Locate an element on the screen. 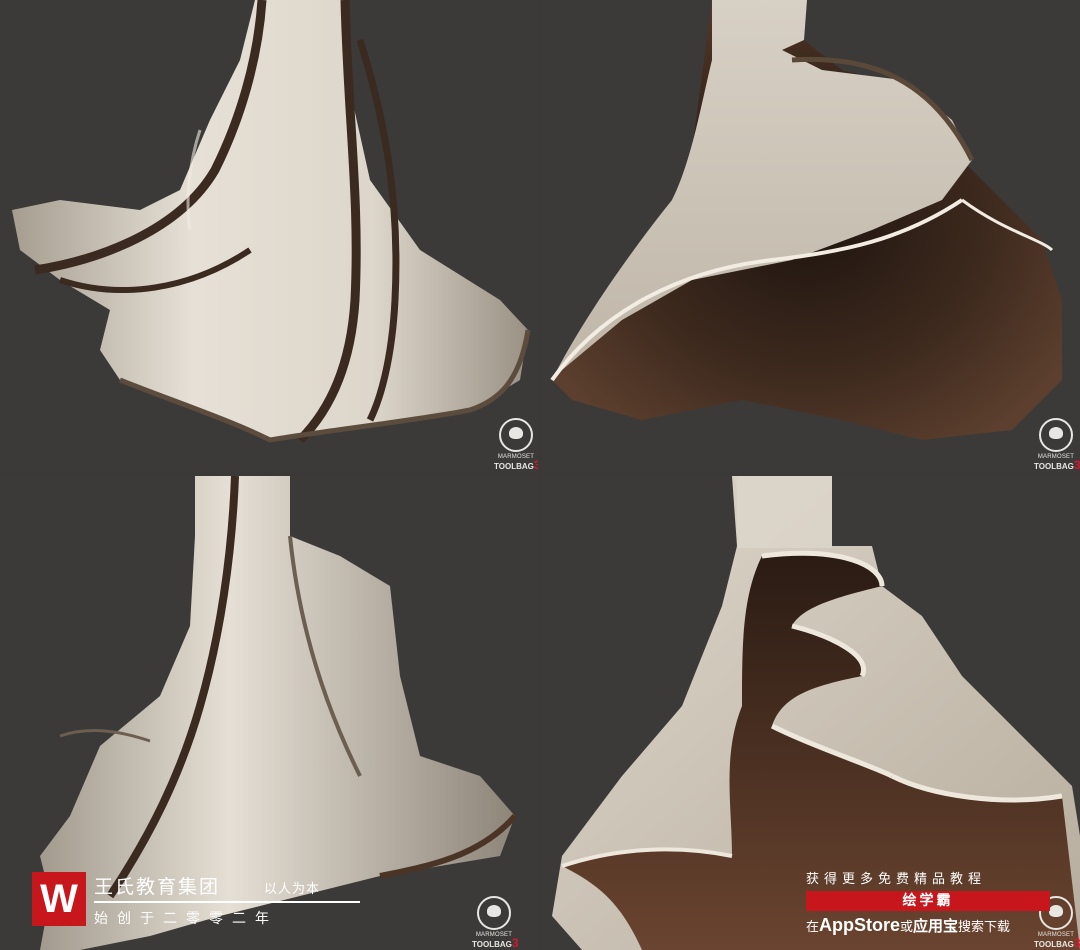  brand-name: 王氏教育集团 is located at coordinates (157, 887).